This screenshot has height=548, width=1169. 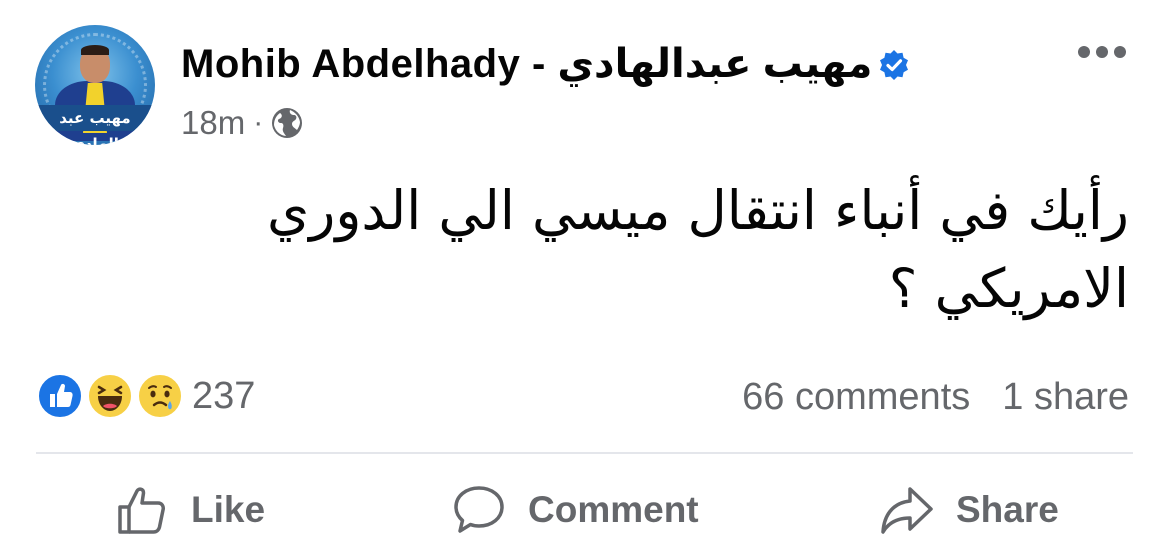 What do you see at coordinates (141, 510) in the screenshot?
I see `thumbs-up-icon` at bounding box center [141, 510].